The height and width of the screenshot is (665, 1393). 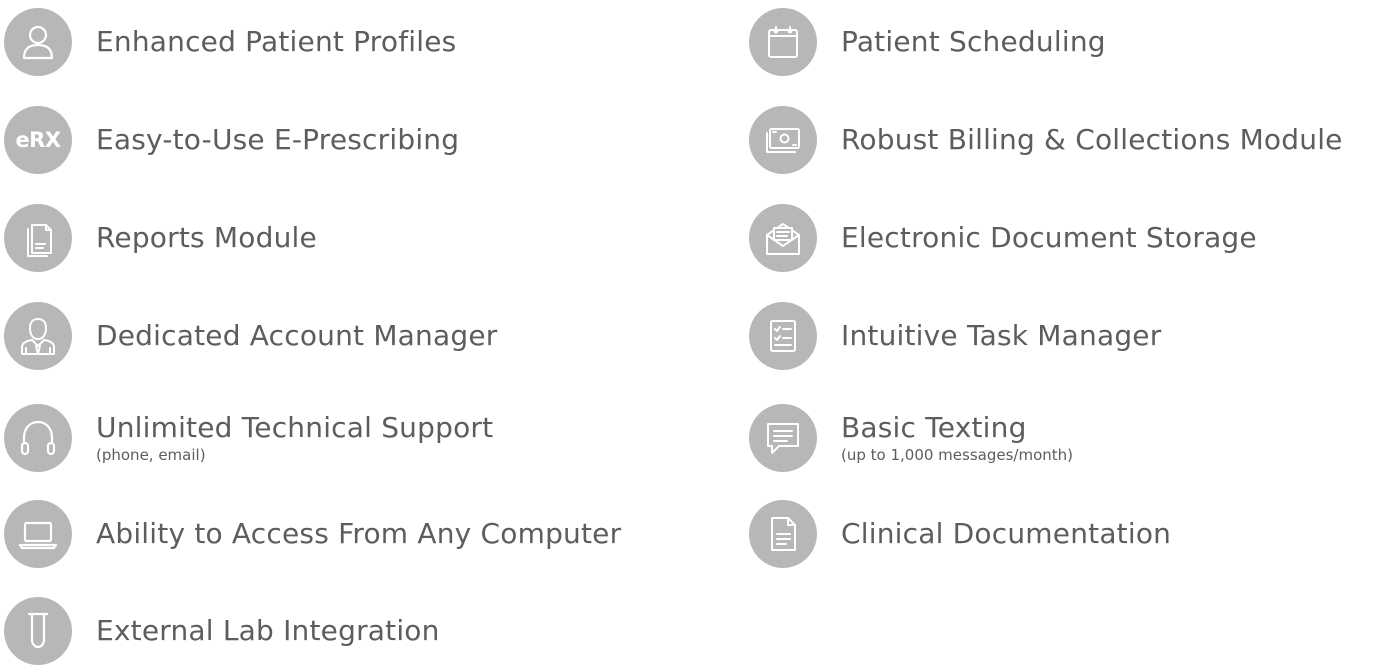 What do you see at coordinates (268, 630) in the screenshot?
I see `feature-label: External Lab Integration` at bounding box center [268, 630].